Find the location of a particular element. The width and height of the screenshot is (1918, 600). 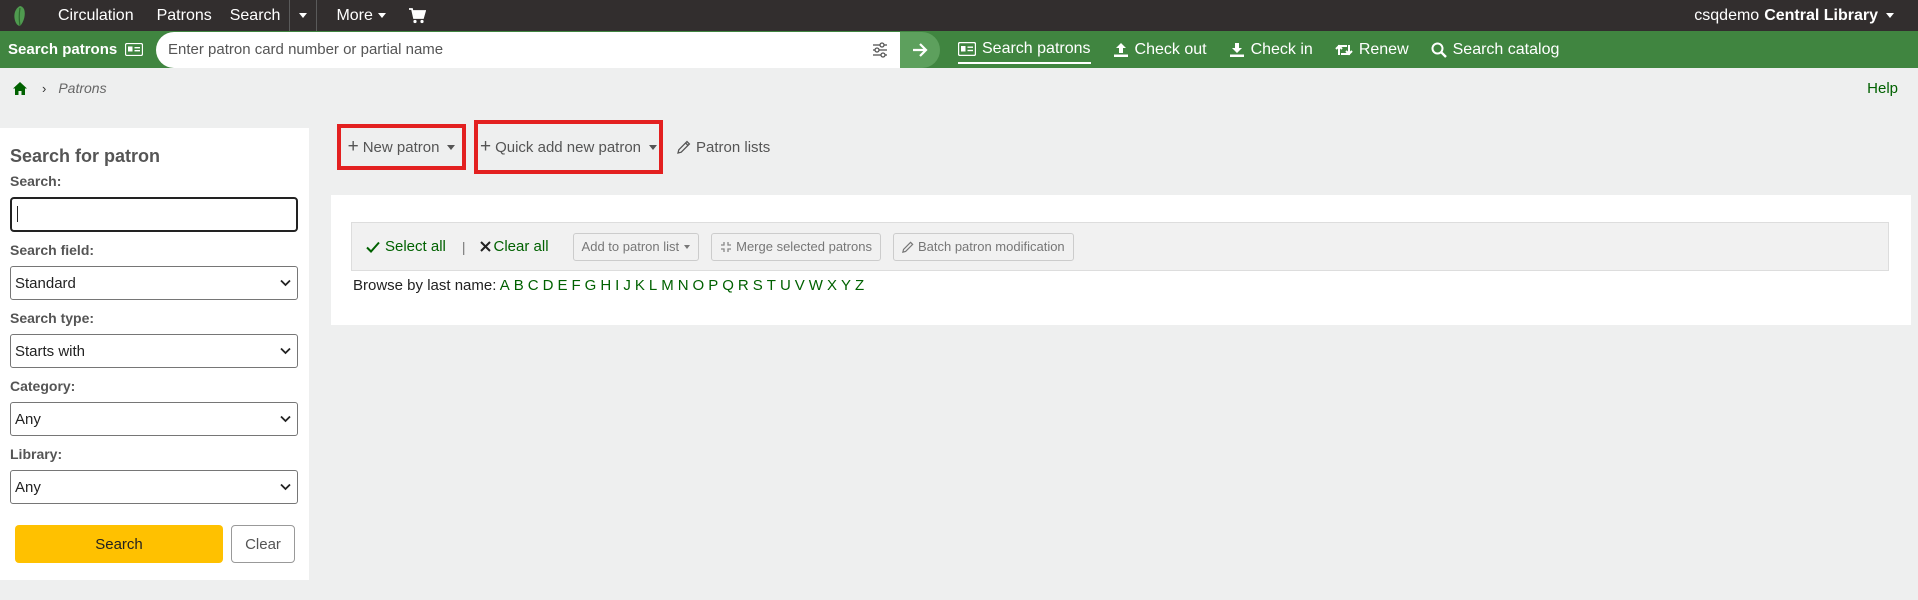

search-submit-button is located at coordinates (920, 49).